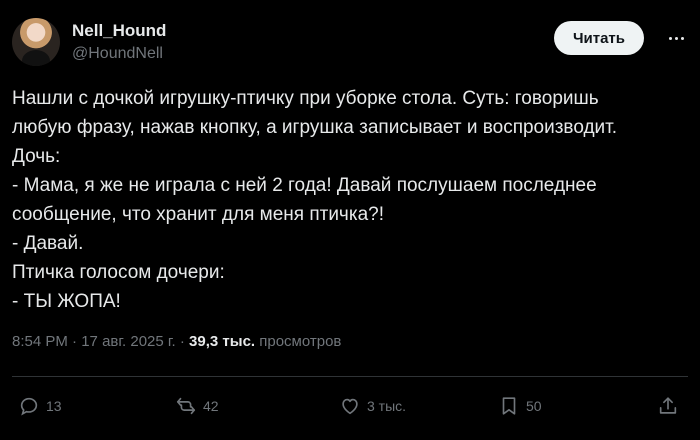 The width and height of the screenshot is (700, 440). Describe the element at coordinates (676, 38) in the screenshot. I see `more-icon` at that location.